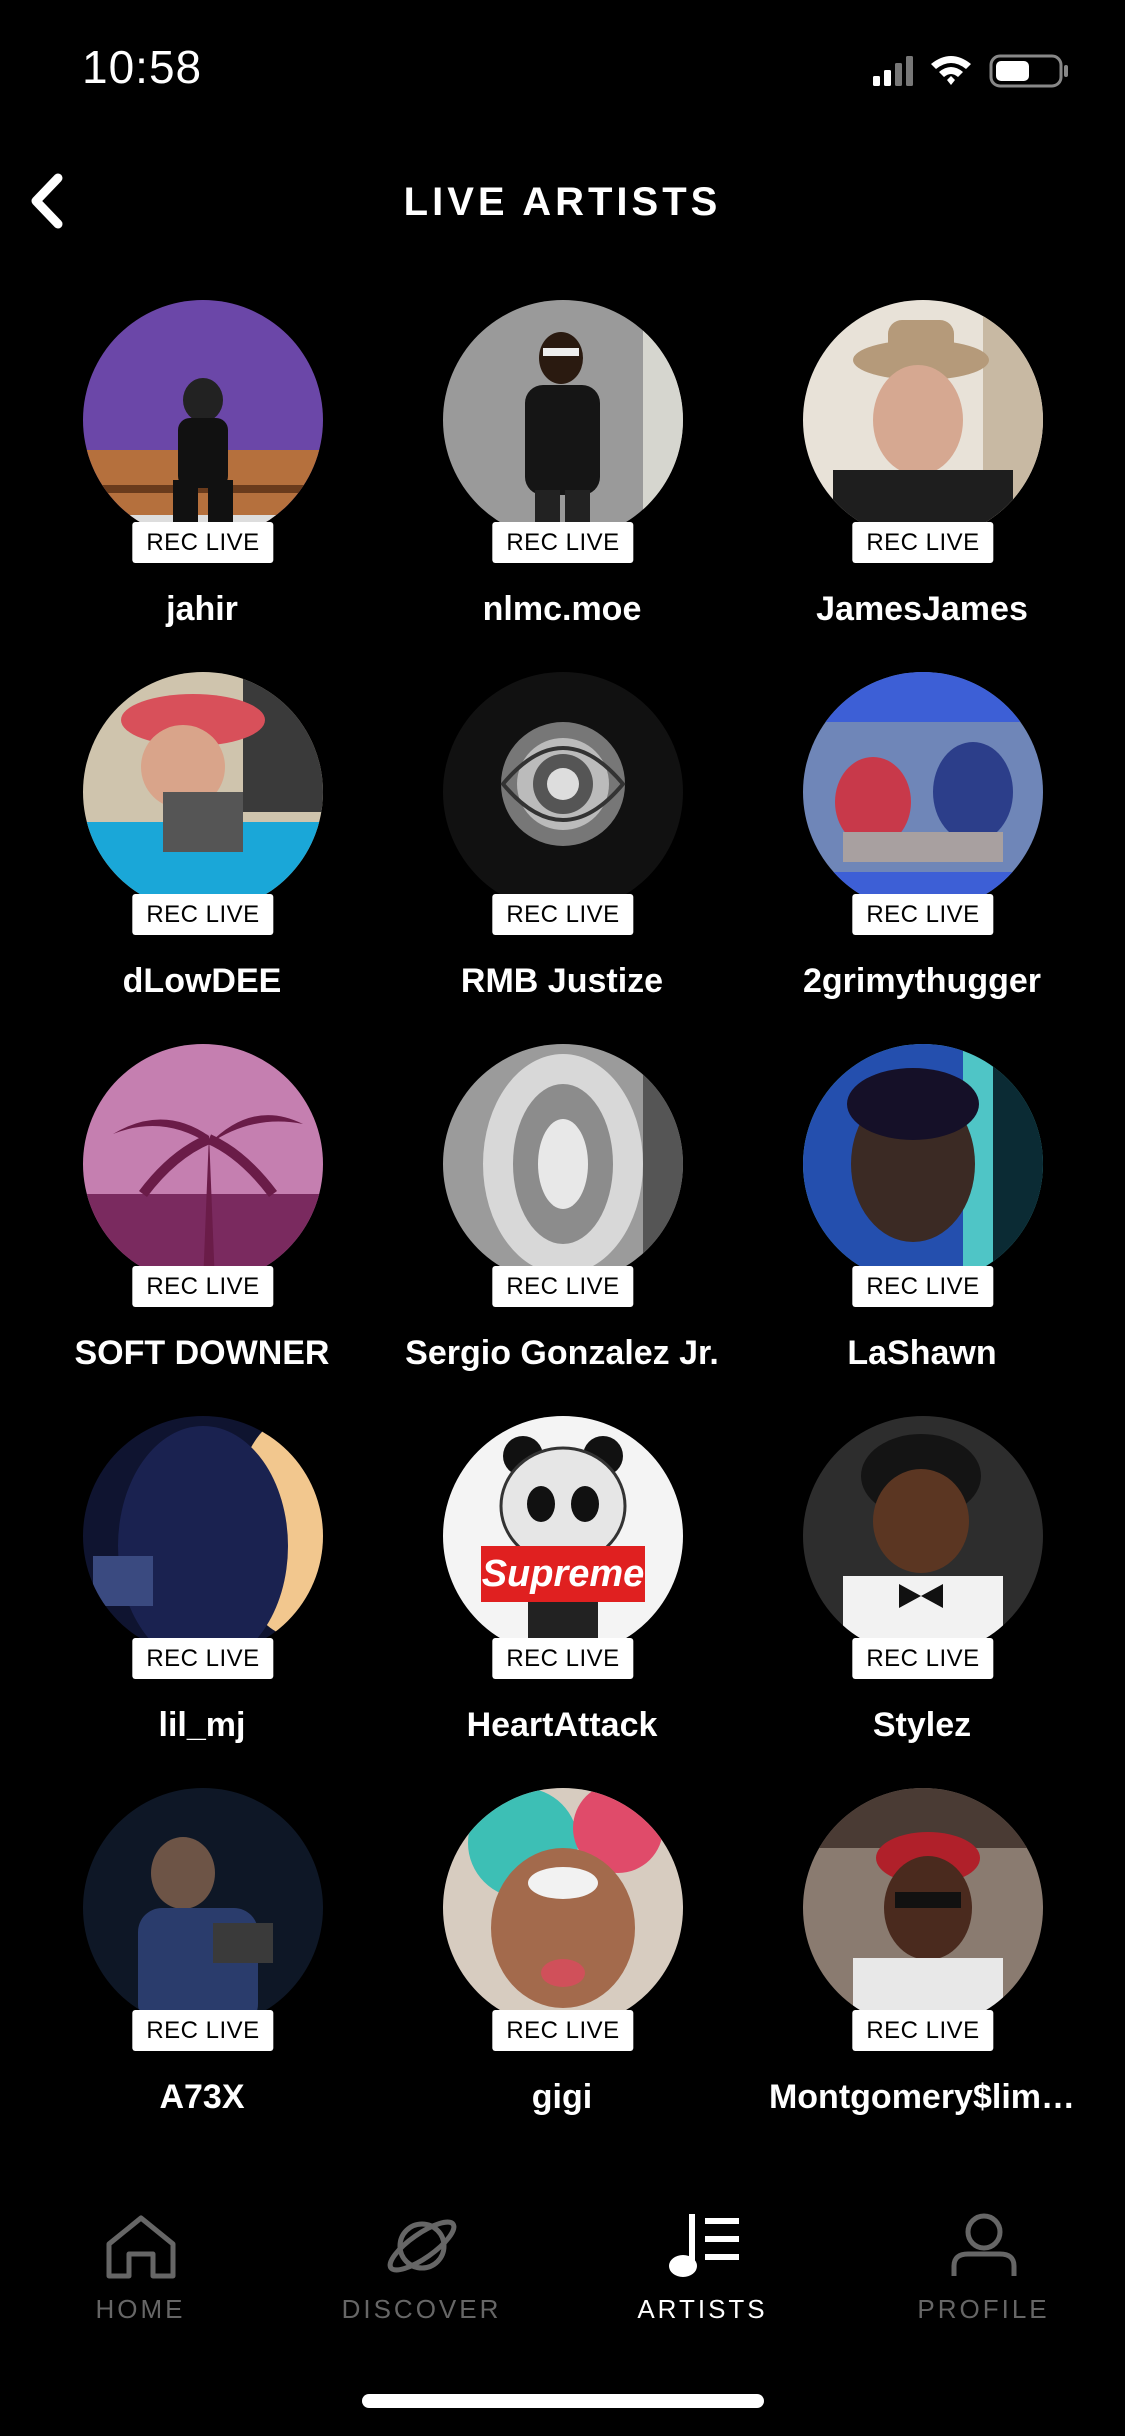 This screenshot has height=2436, width=1125. I want to click on artist-tile: Supreme REC LIVE HeartAttack, so click(562, 1586).